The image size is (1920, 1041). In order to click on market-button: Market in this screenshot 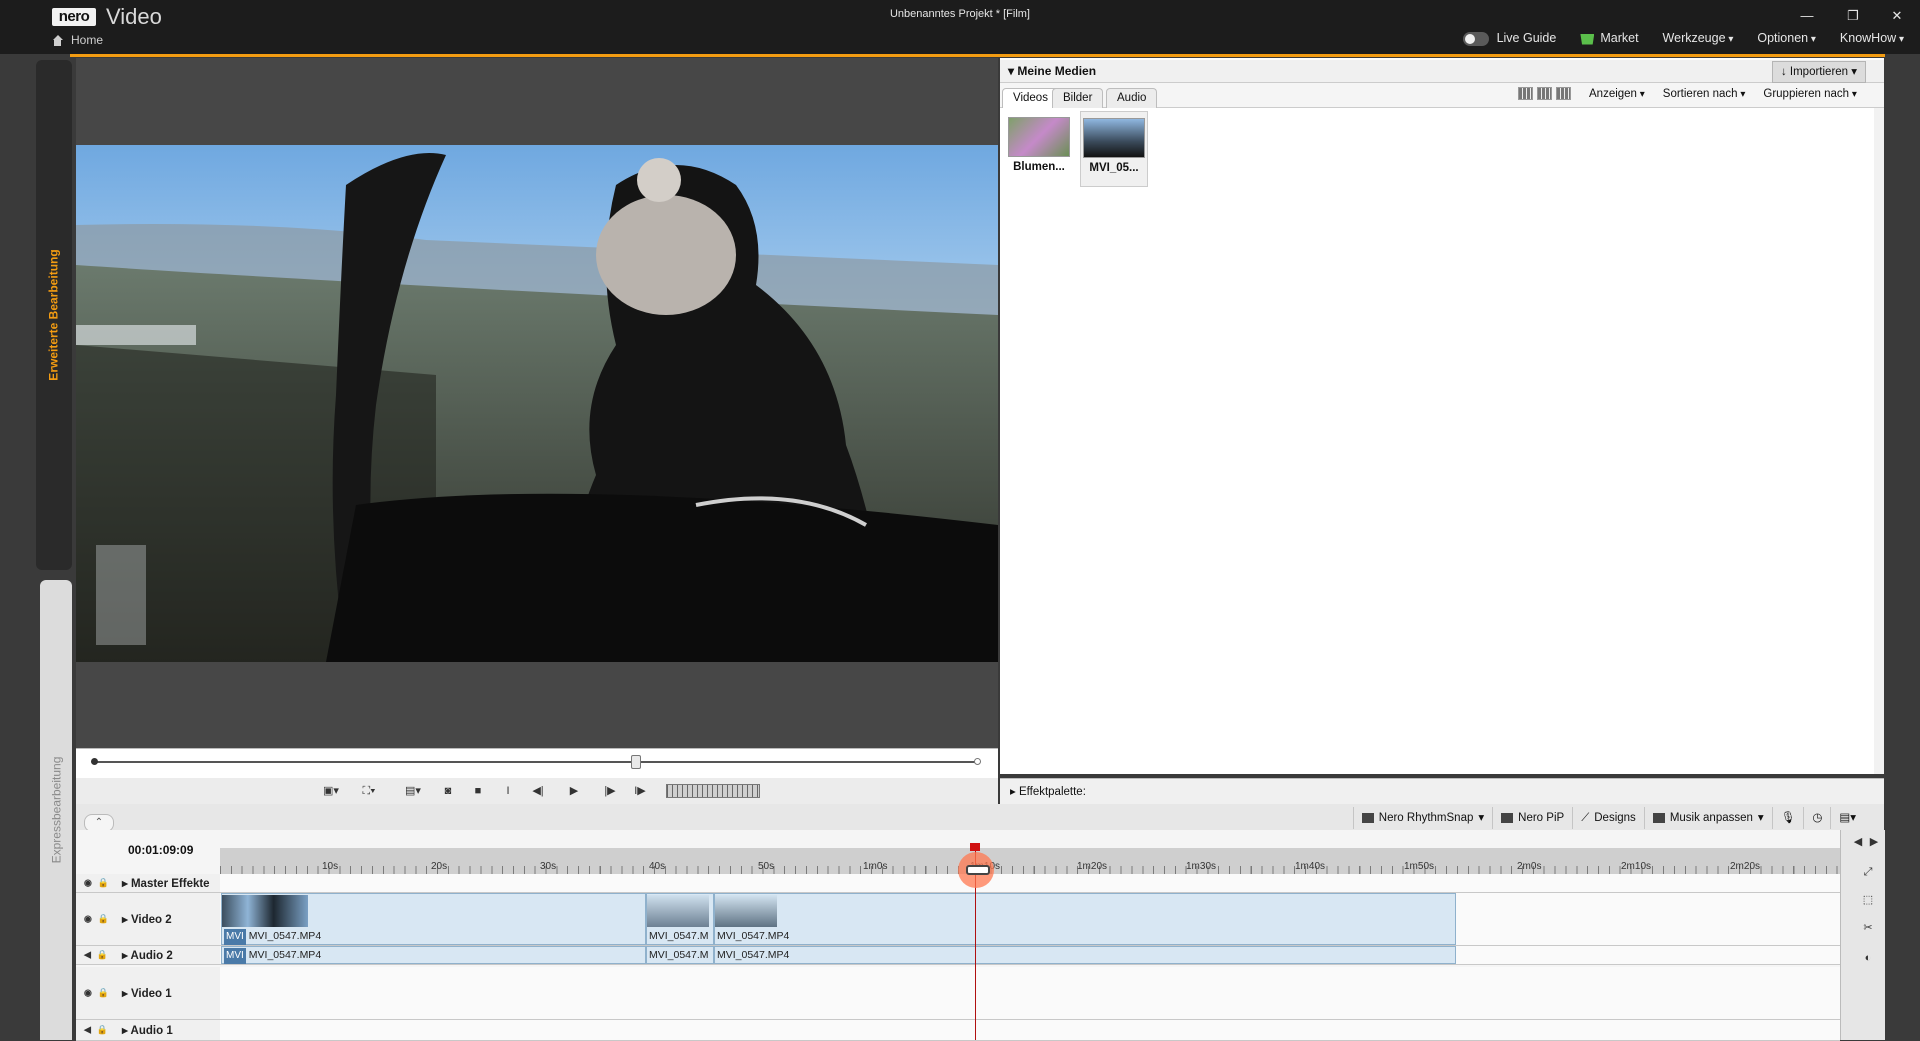, I will do `click(1609, 38)`.